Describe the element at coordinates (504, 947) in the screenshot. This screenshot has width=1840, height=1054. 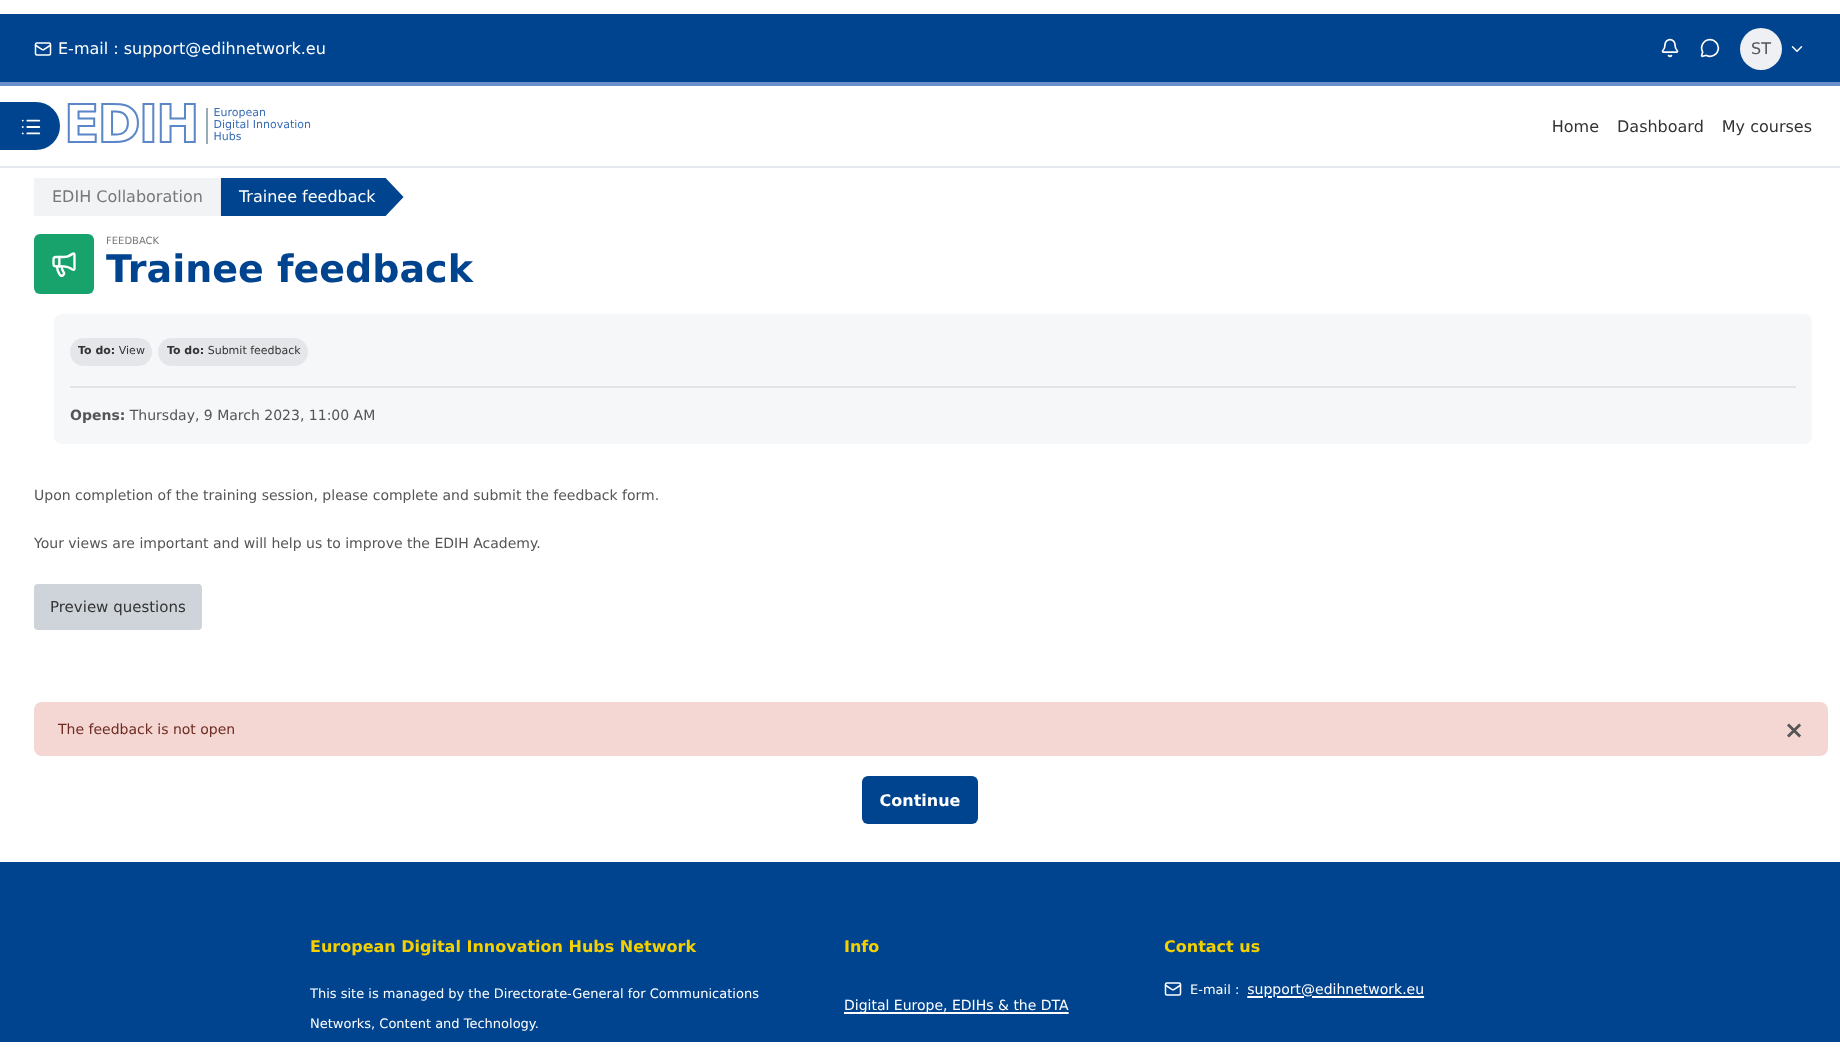
I see `footer-heading: European Digital Innovation Hubs Network` at that location.